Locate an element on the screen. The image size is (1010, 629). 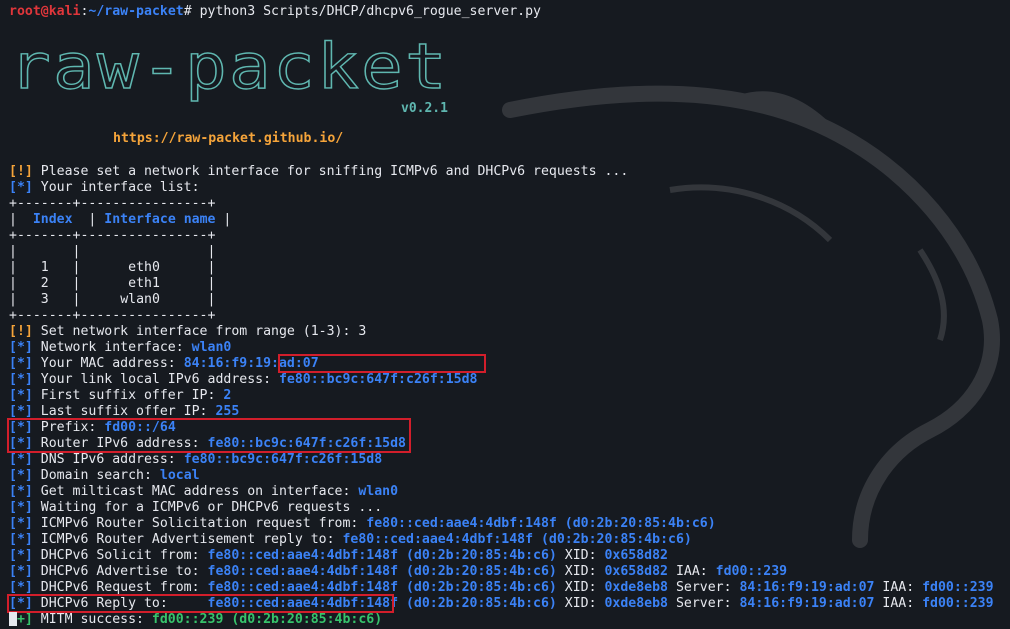
prompt-user-host: root@kali is located at coordinates (45, 11).